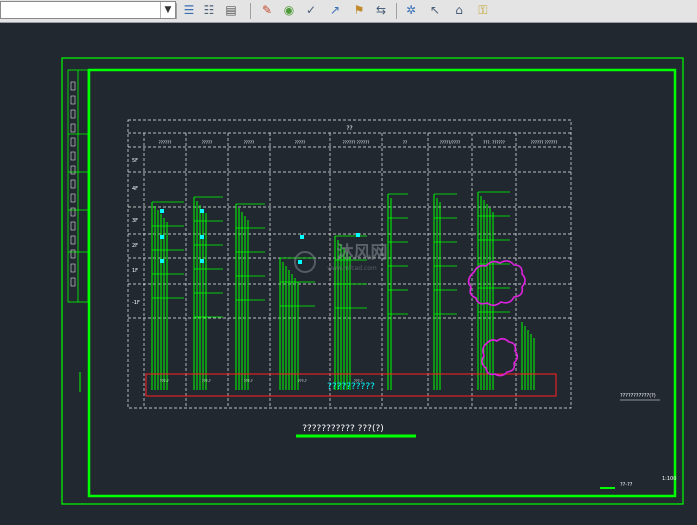  What do you see at coordinates (343, 429) in the screenshot?
I see `drawing-title: ??????????? ???(?)` at bounding box center [343, 429].